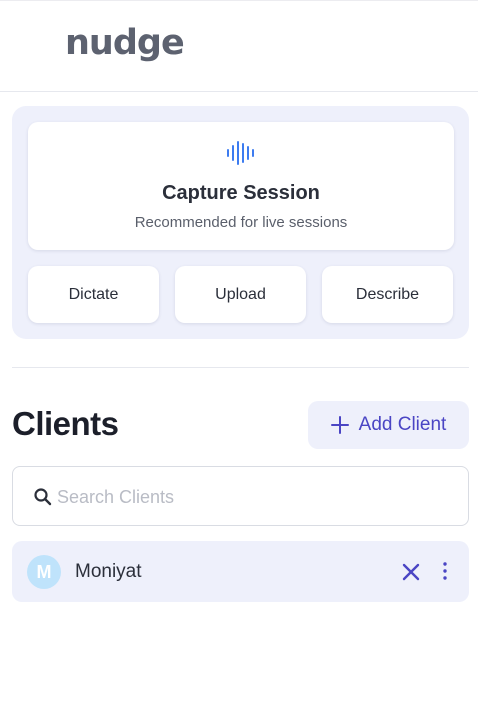 The height and width of the screenshot is (714, 478). What do you see at coordinates (240, 367) in the screenshot?
I see `section-divider` at bounding box center [240, 367].